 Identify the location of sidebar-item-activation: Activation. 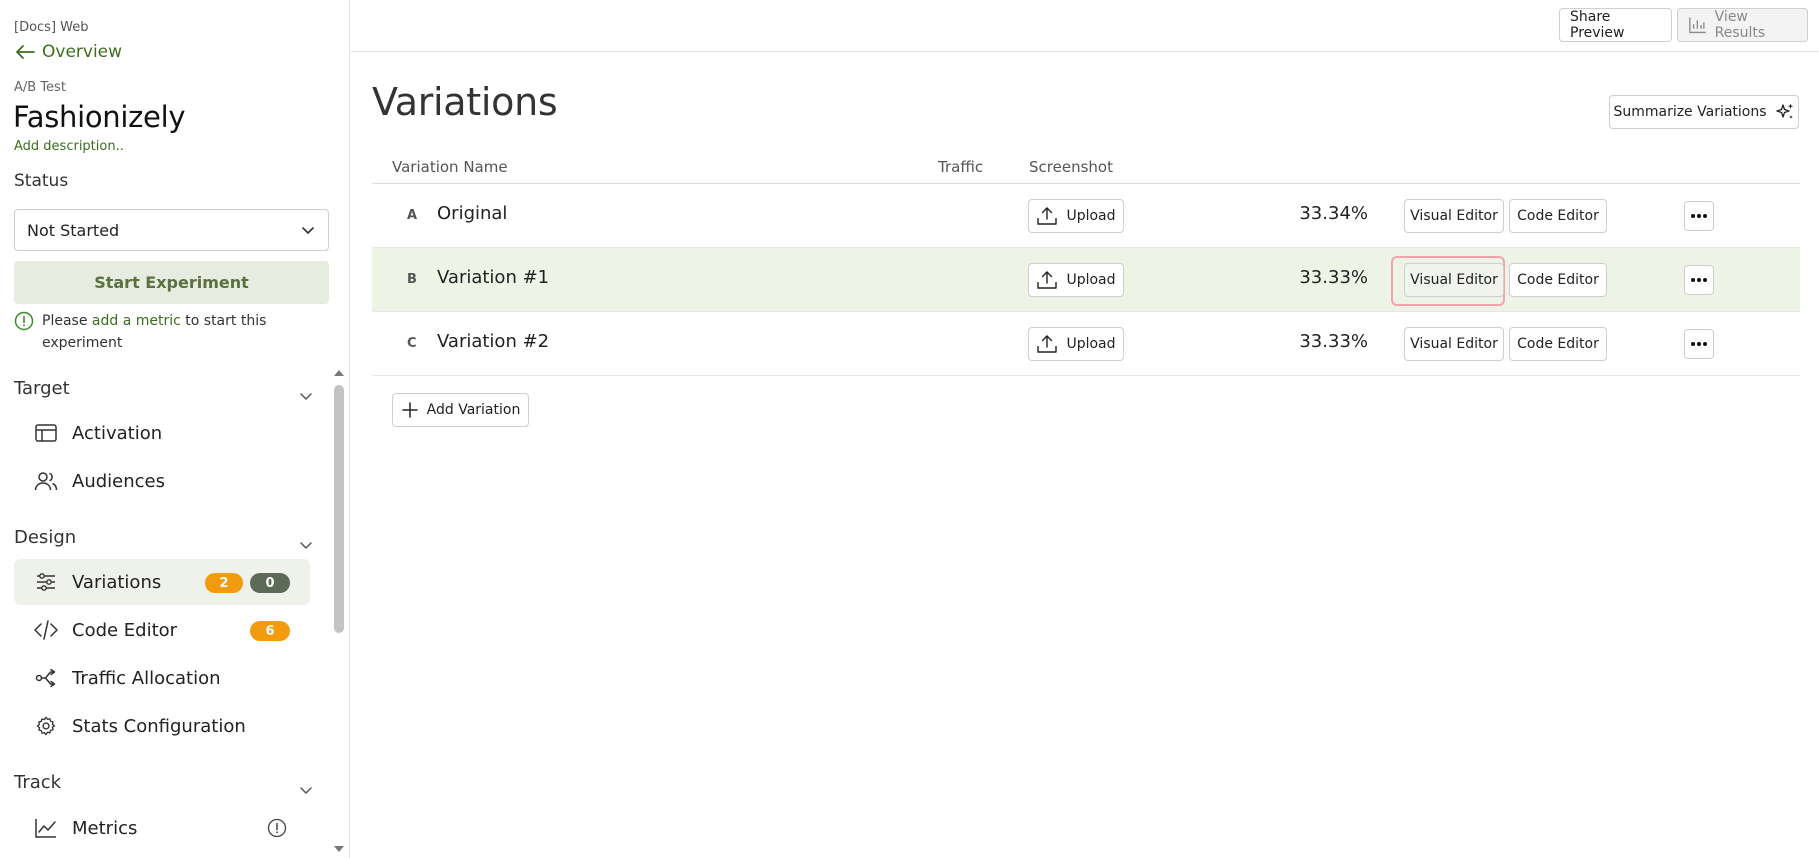
(162, 433).